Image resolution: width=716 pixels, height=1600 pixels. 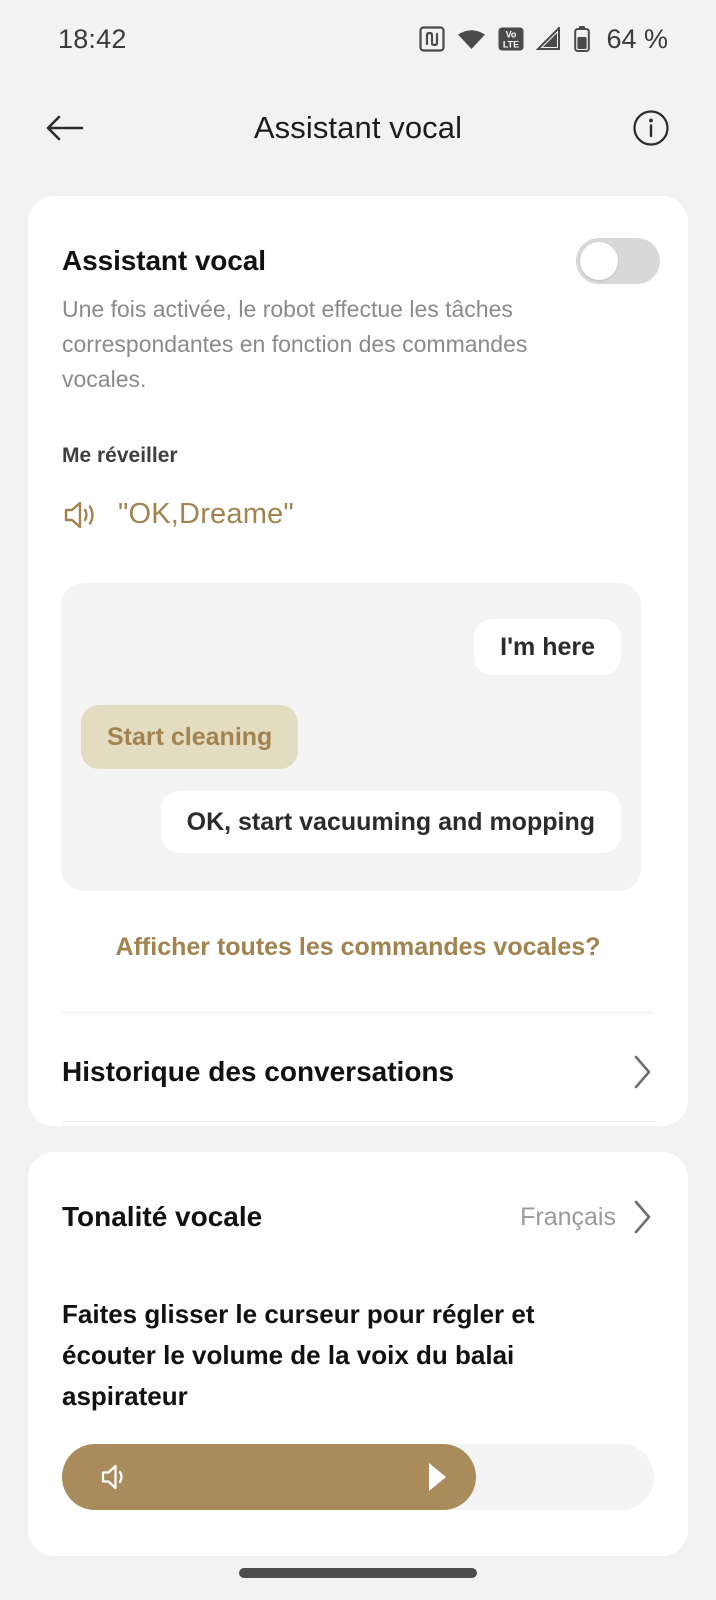 I want to click on svg-text: LTE, so click(x=511, y=44).